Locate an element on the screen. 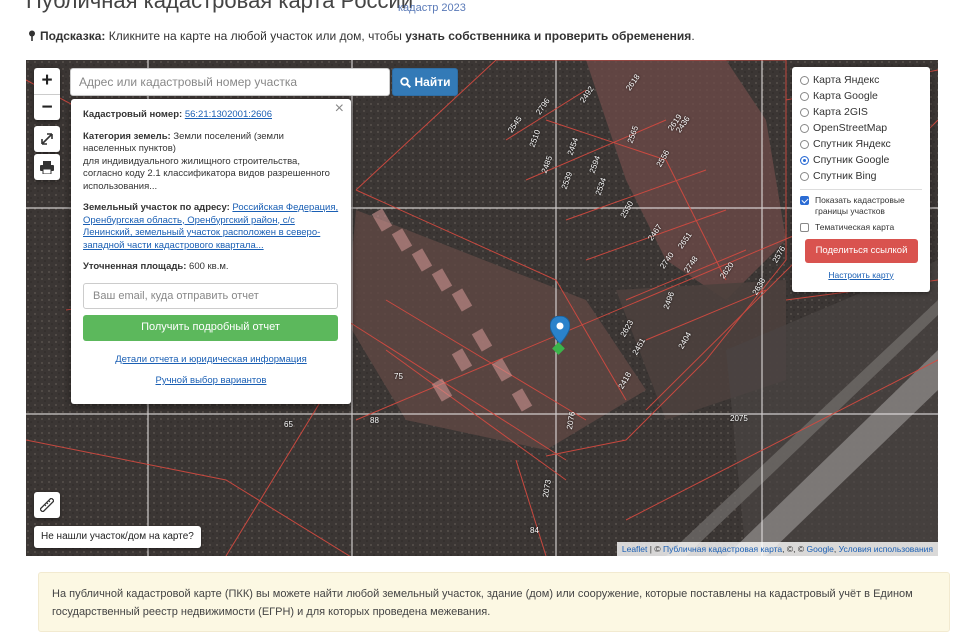  layer-option: Карта Google is located at coordinates (861, 96).